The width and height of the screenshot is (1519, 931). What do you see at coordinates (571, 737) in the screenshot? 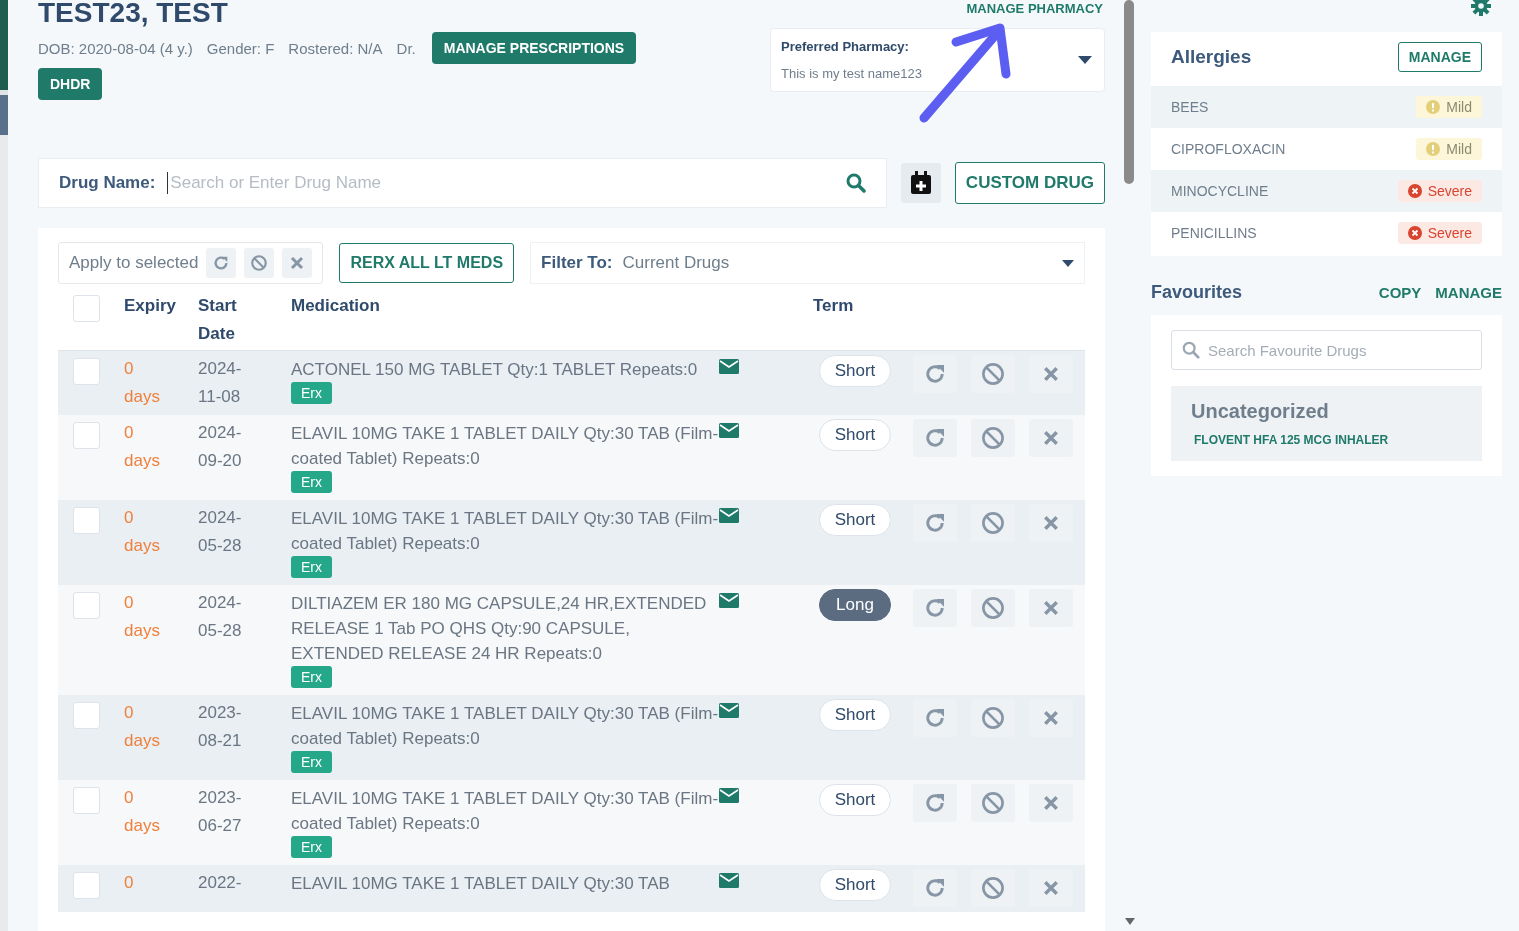
I see `medication-row: 0 days 2023-08-21 ELAVIL 10MG TAKE 1 TABLET DAILY Qty:30 TAB (Film-coated Tablet) Repeats:0 Erx Short` at bounding box center [571, 737].